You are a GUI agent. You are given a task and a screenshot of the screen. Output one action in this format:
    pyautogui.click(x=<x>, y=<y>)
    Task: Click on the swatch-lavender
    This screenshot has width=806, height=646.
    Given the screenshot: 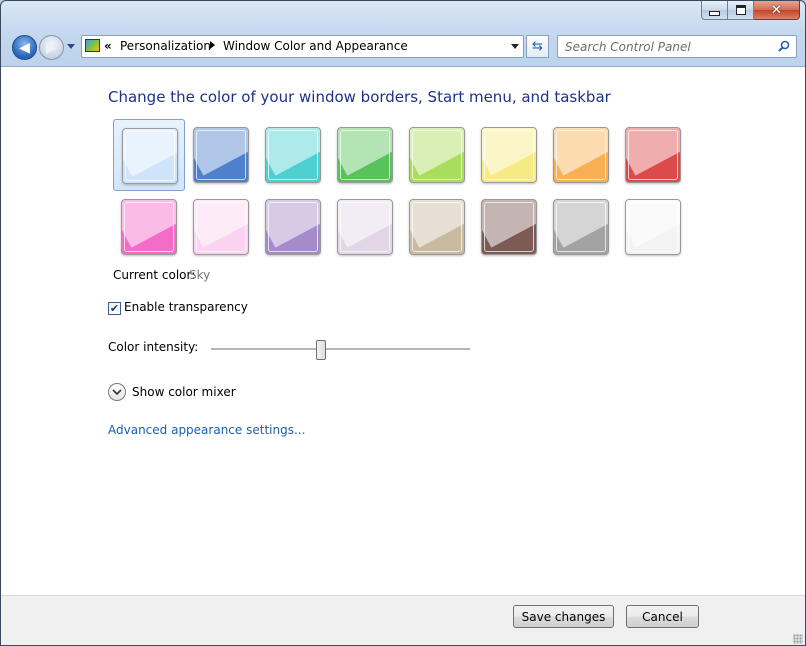 What is the action you would take?
    pyautogui.click(x=365, y=227)
    